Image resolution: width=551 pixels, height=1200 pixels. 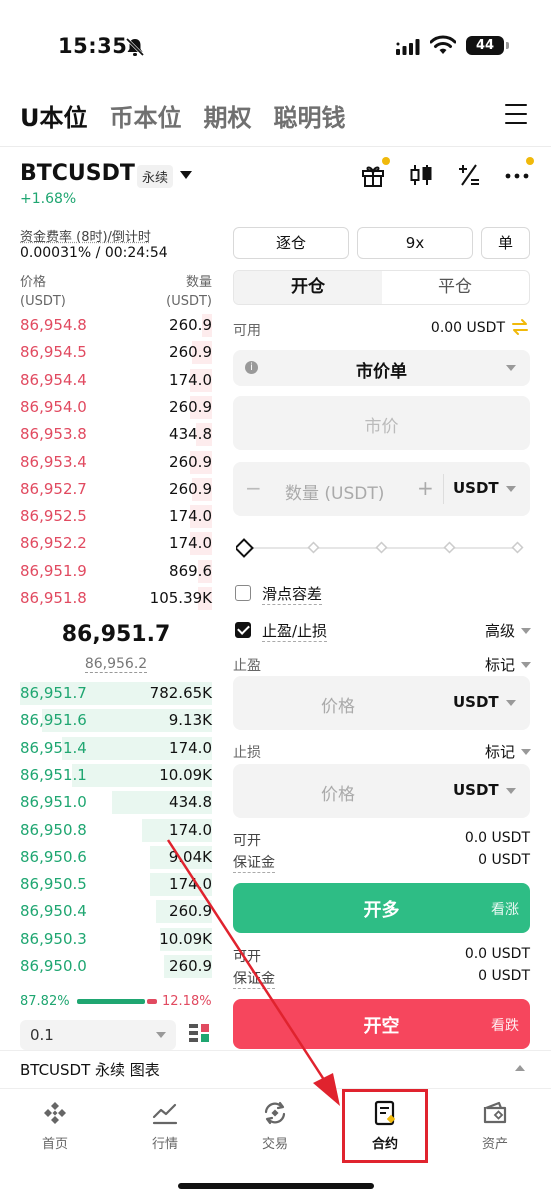 I want to click on orderbook-layout-icon, so click(x=199, y=1033).